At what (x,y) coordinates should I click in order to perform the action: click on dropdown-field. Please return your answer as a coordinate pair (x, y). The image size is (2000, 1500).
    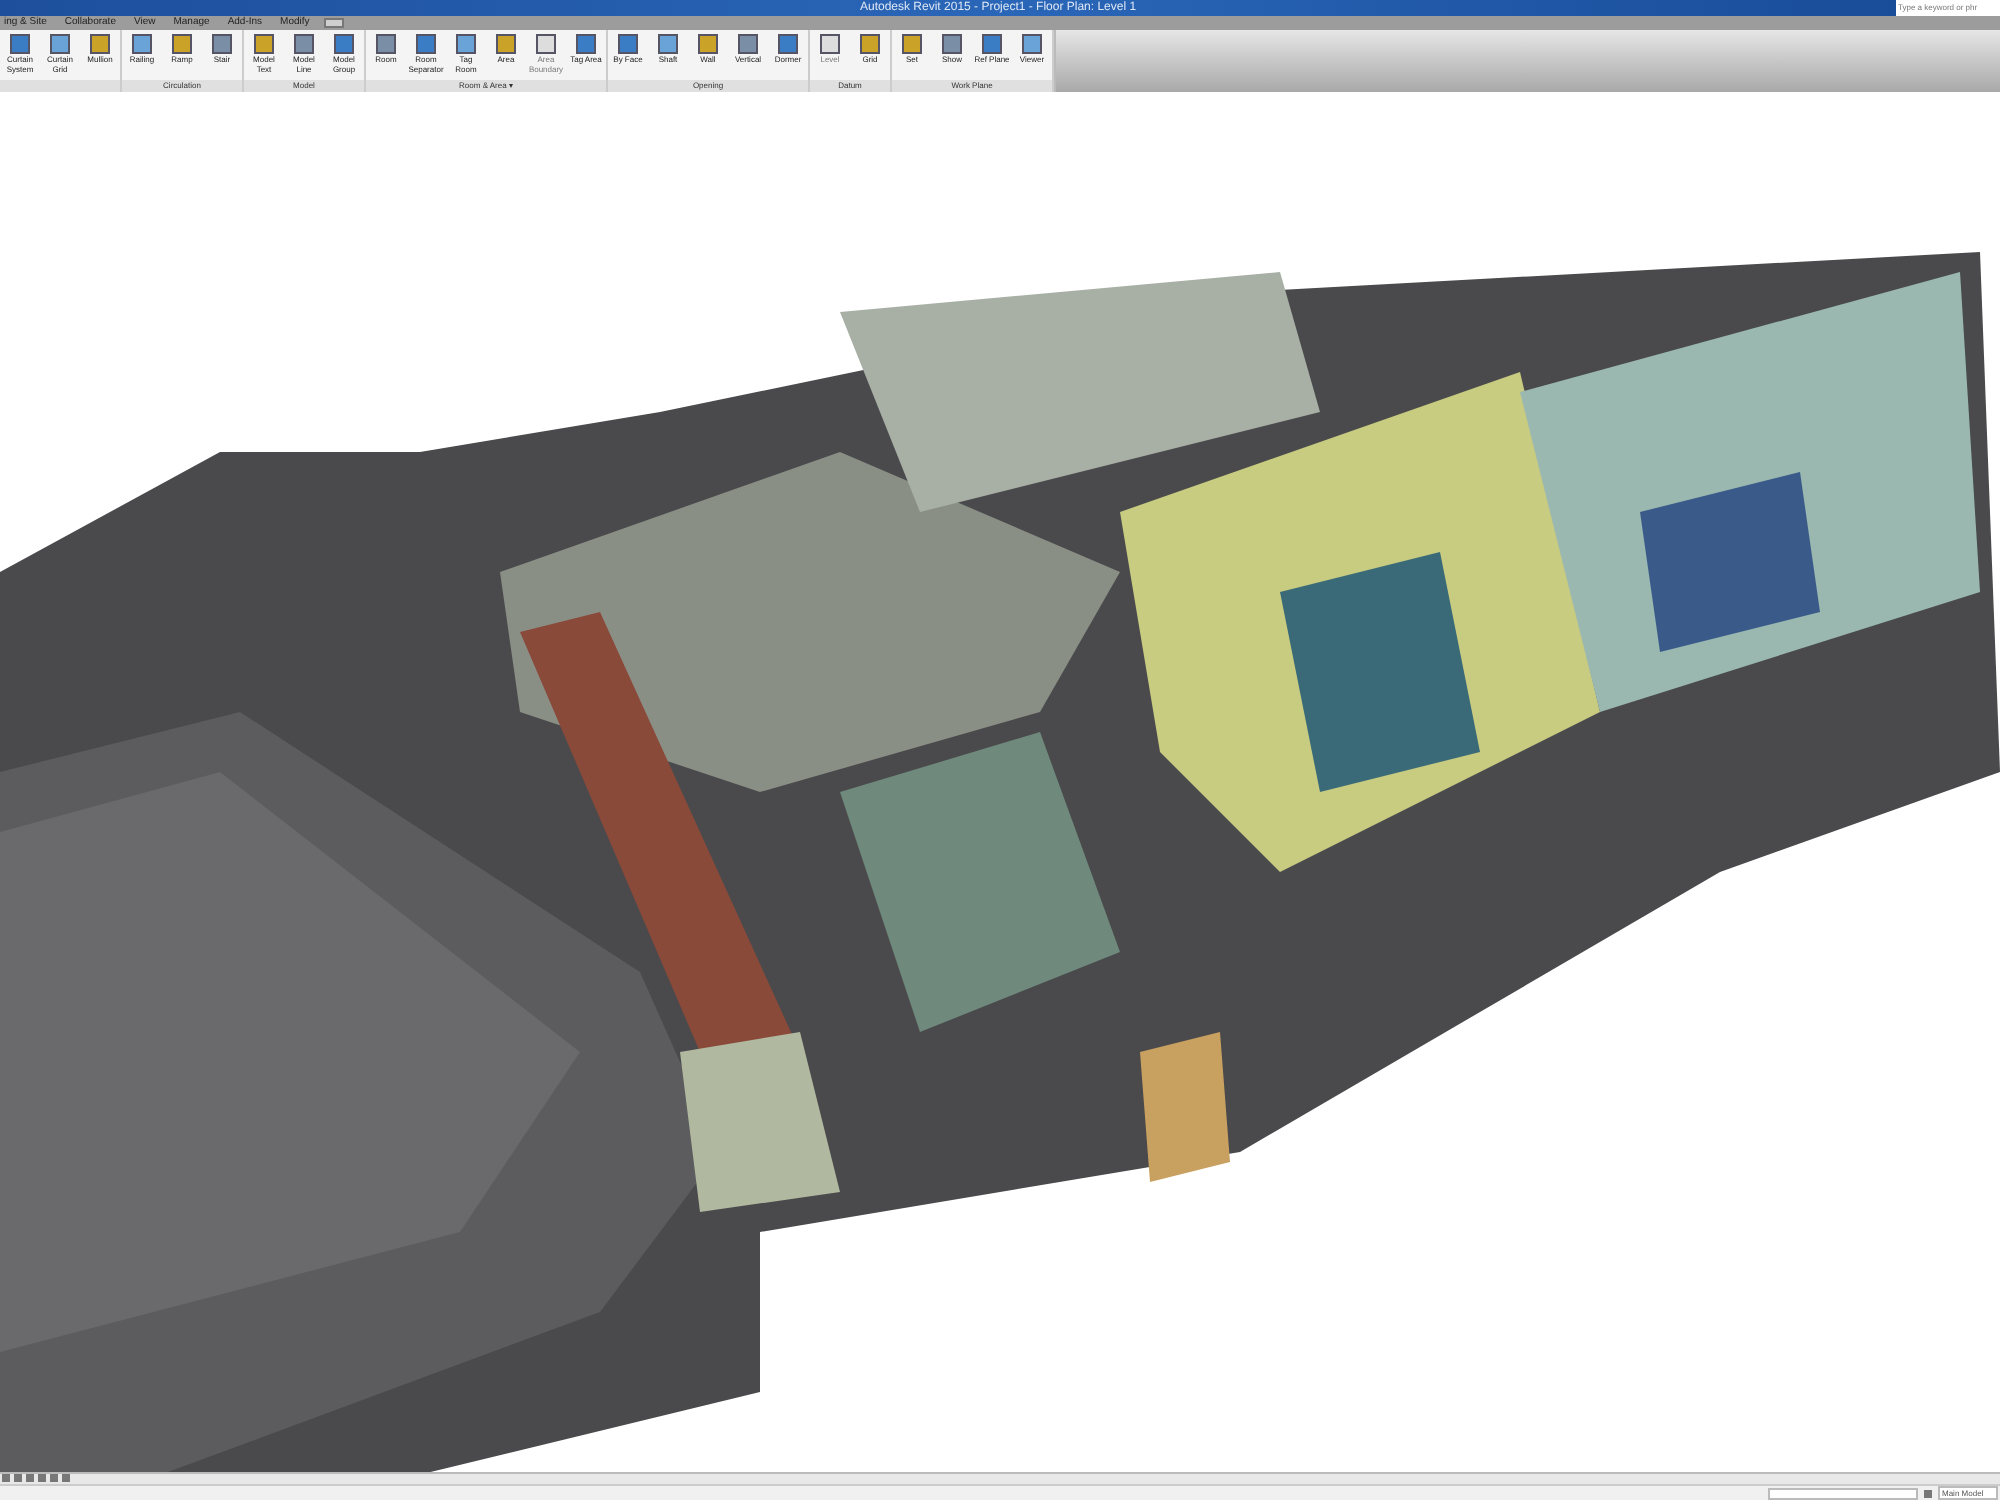
    Looking at the image, I should click on (1843, 1493).